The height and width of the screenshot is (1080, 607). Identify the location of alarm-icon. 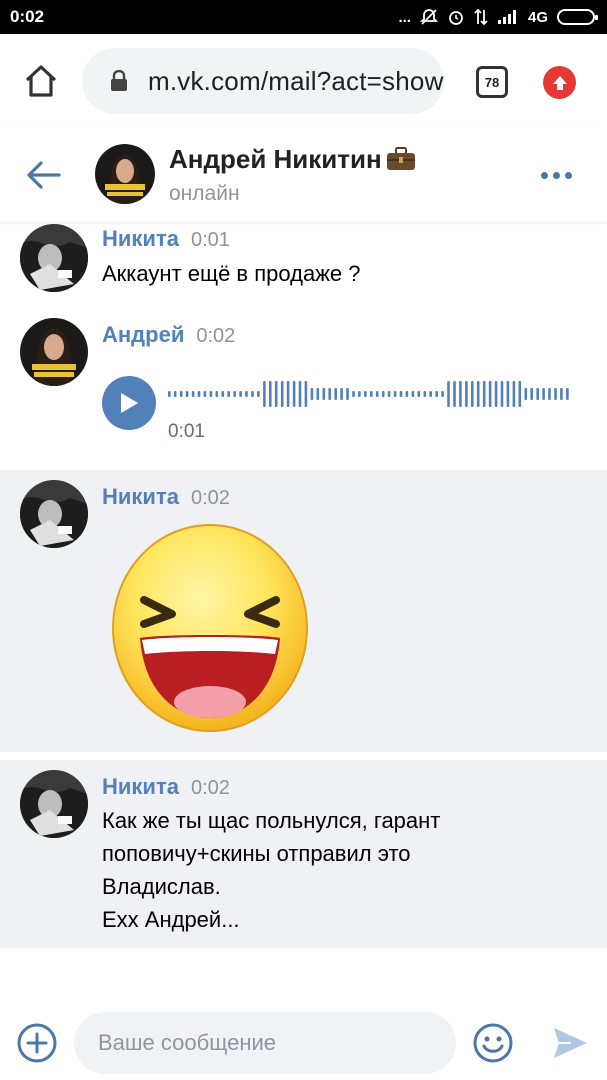
(456, 17).